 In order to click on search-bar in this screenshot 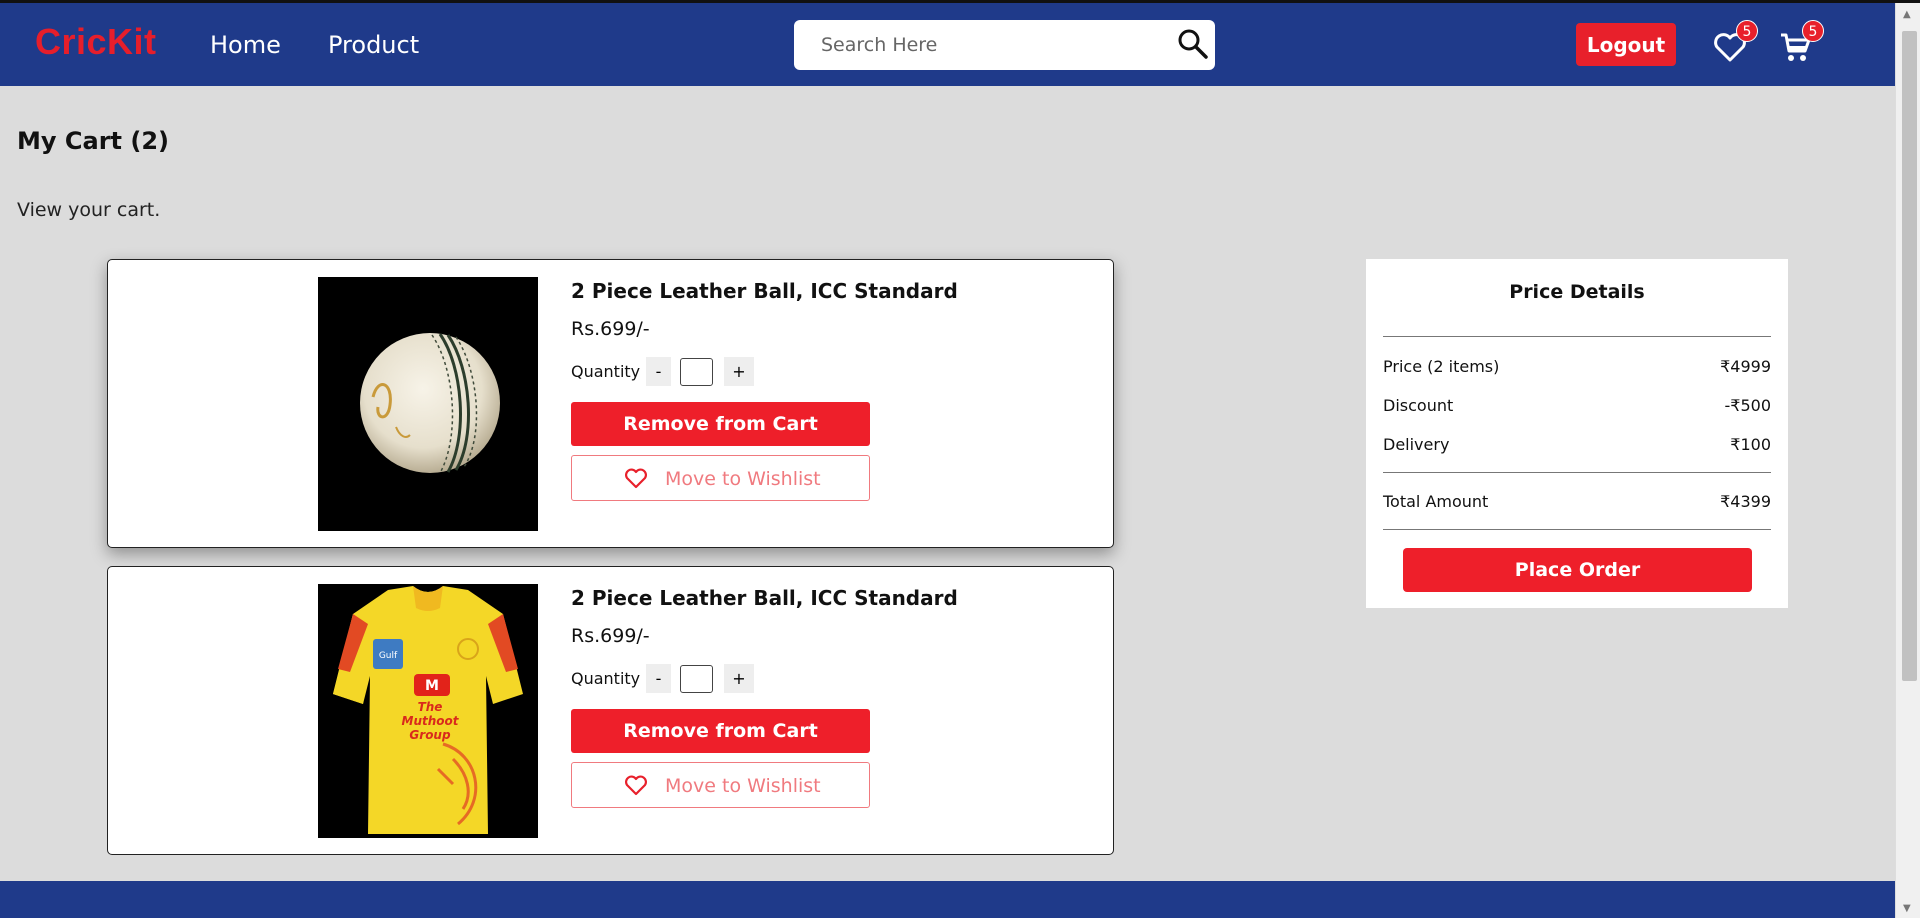, I will do `click(1004, 45)`.